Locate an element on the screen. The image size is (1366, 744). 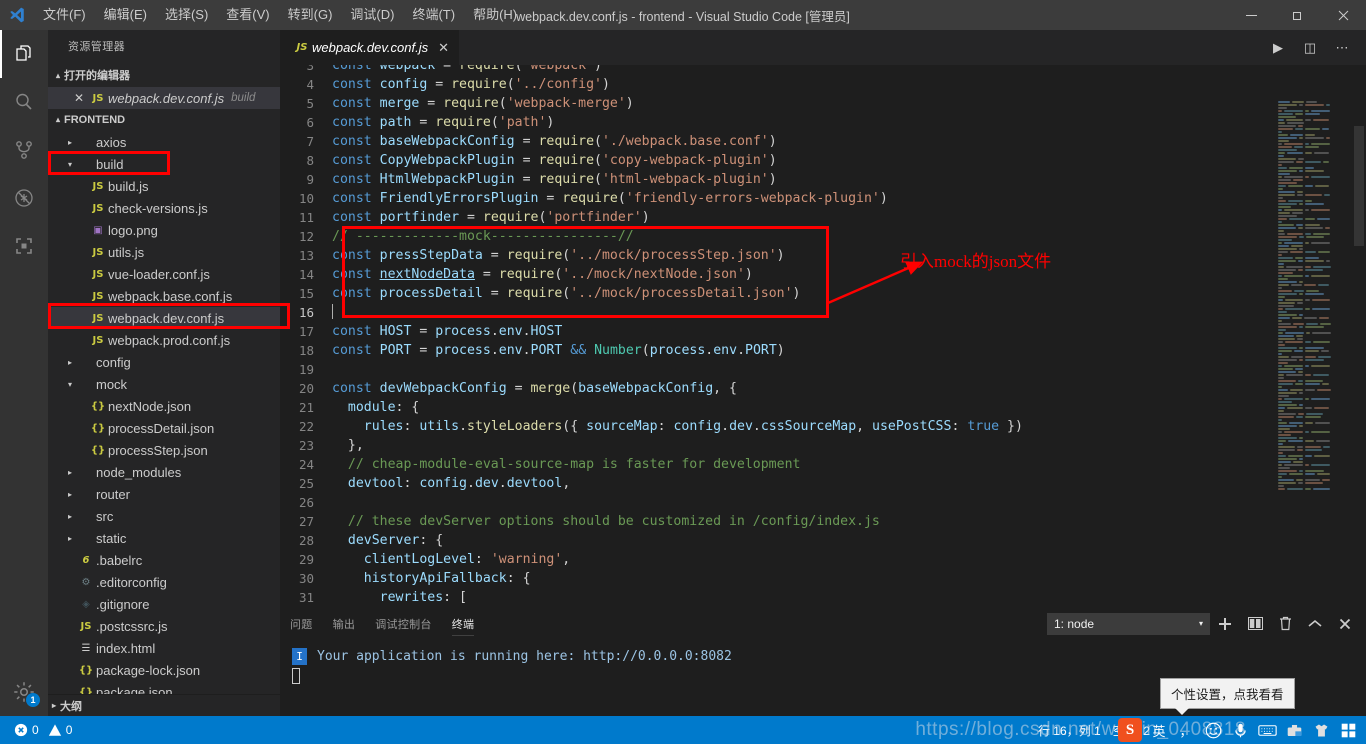
ime-voice-icon is located at coordinates (1240, 730).